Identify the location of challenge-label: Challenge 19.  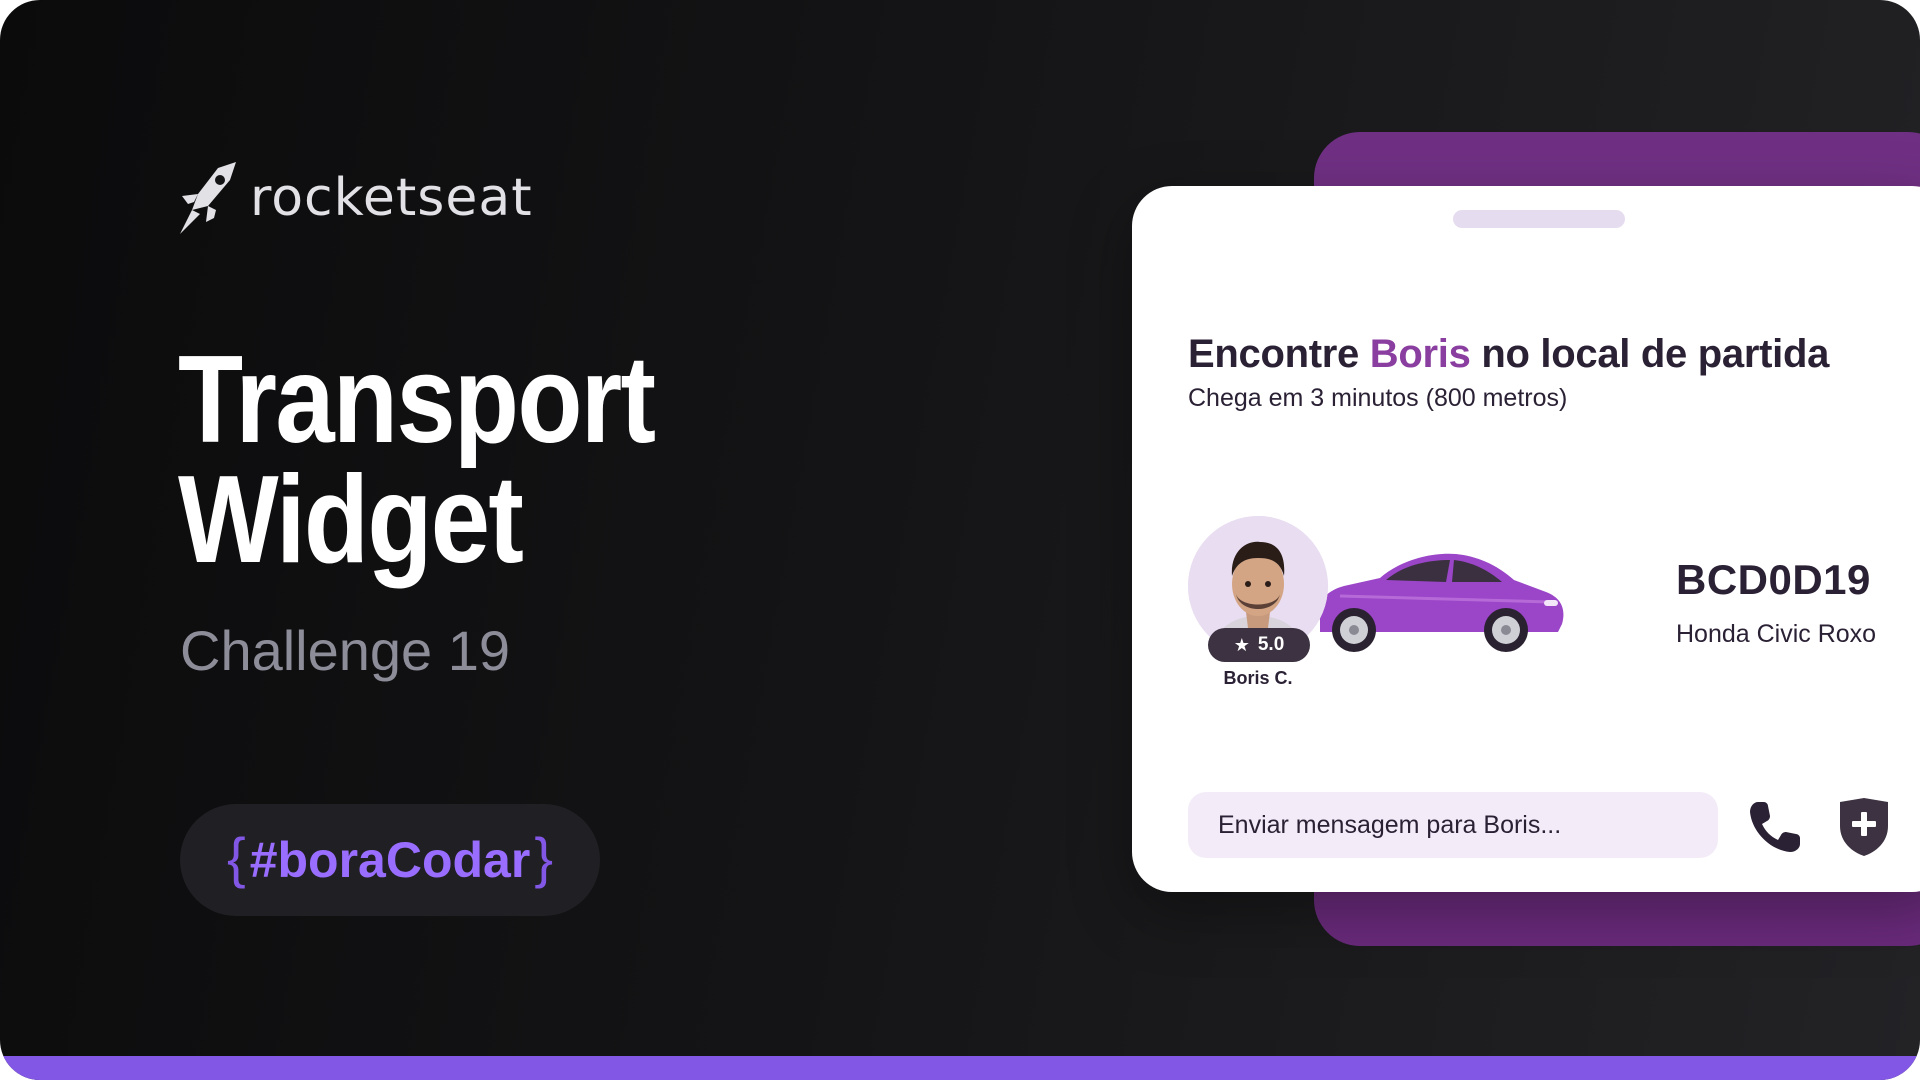
(345, 650).